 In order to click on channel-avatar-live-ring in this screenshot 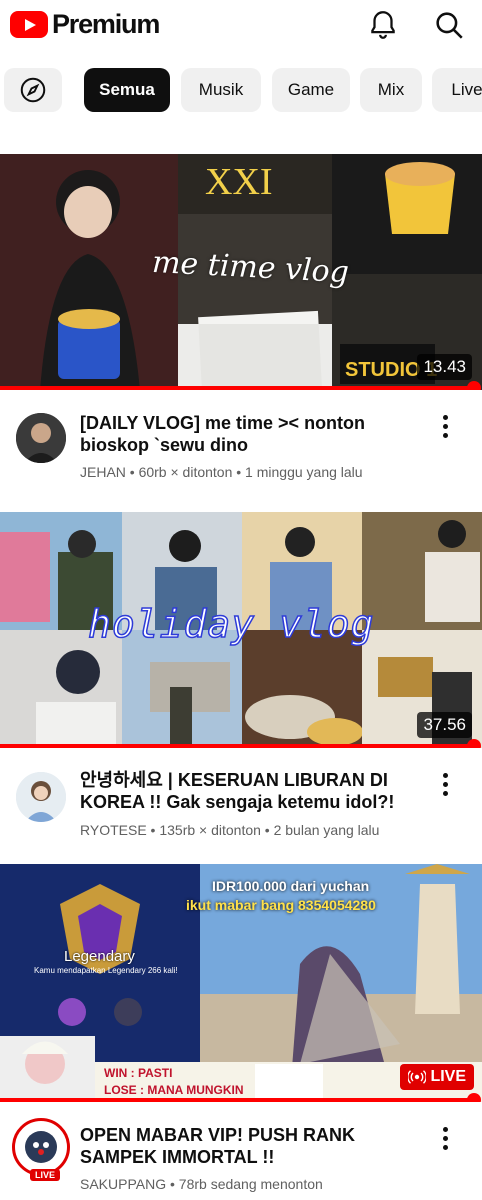, I will do `click(41, 1147)`.